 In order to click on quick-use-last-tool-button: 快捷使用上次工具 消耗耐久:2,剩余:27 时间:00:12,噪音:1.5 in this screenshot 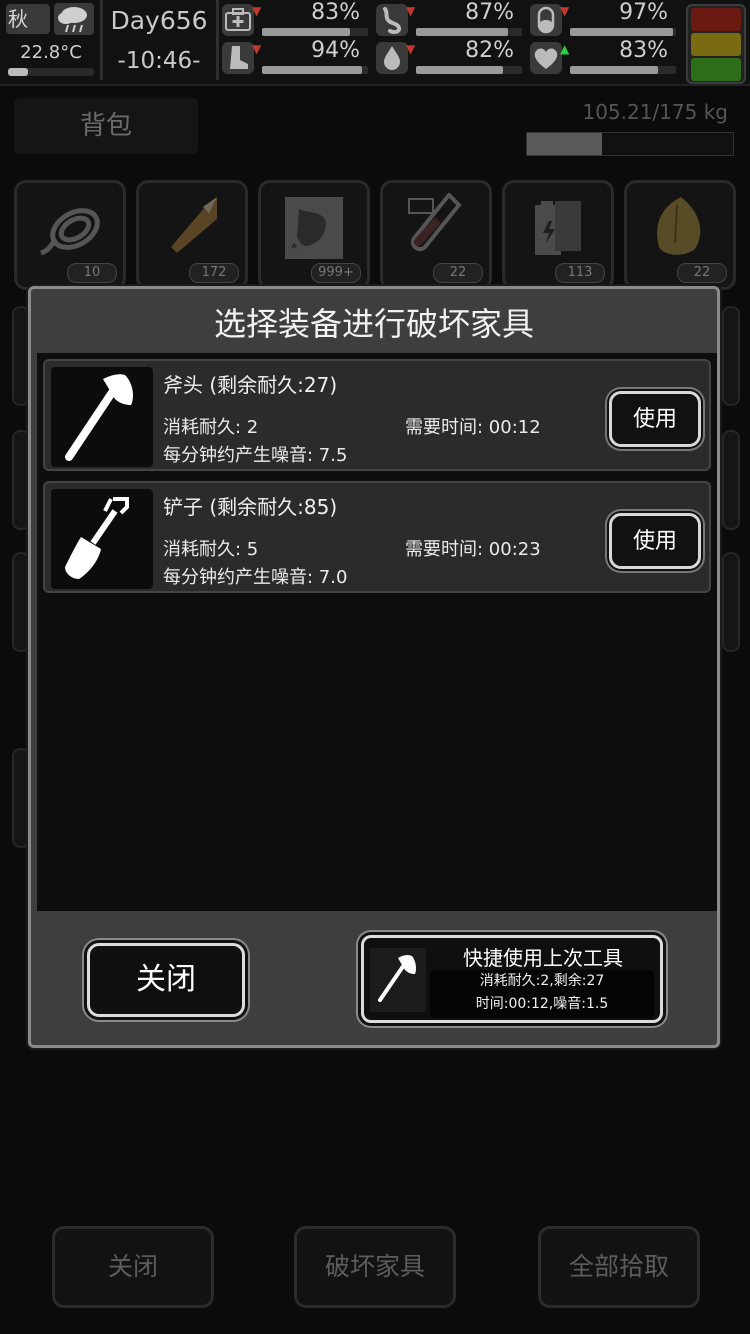, I will do `click(512, 979)`.